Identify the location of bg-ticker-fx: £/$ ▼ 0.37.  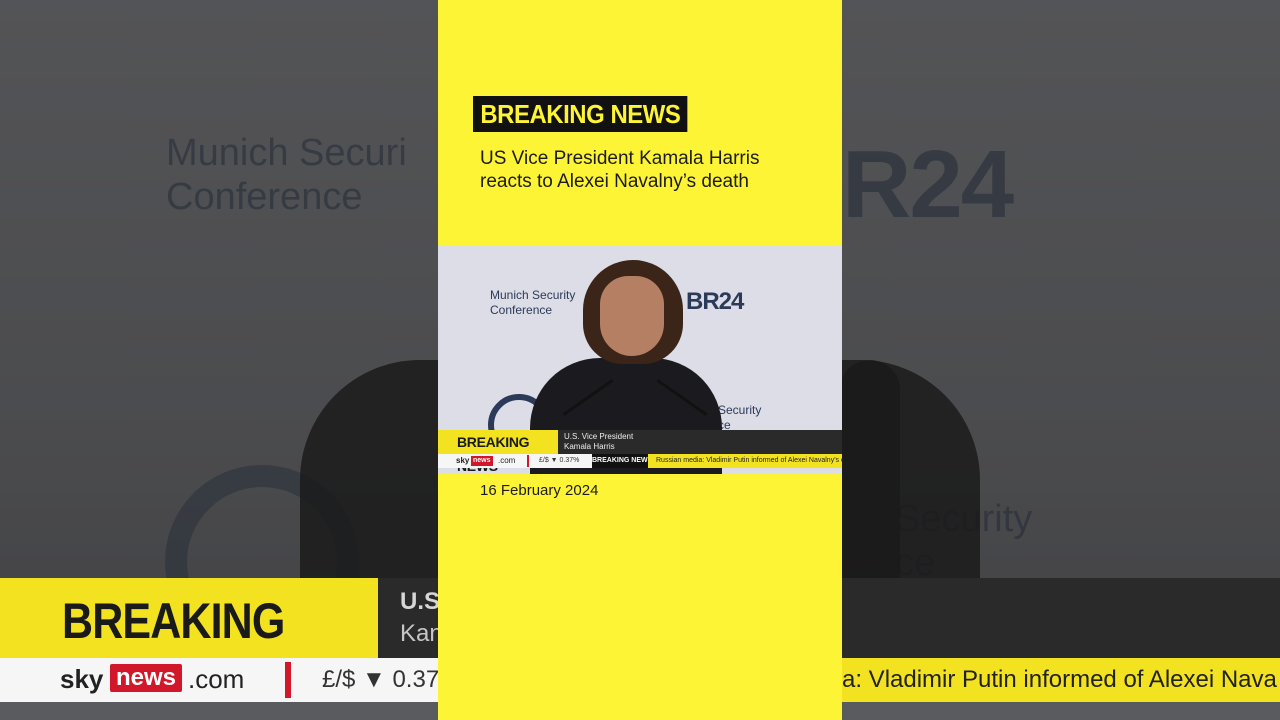
(381, 679).